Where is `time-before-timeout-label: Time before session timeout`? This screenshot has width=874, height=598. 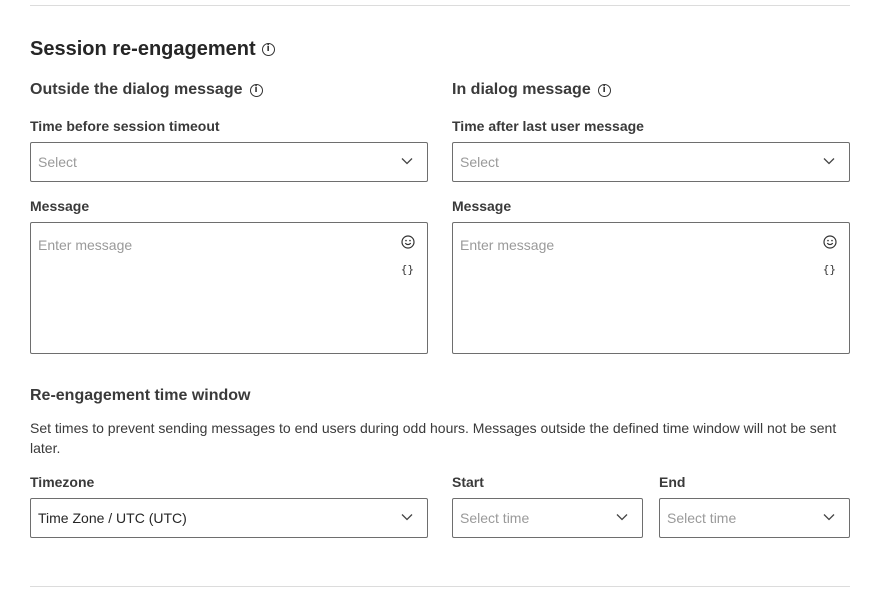
time-before-timeout-label: Time before session timeout is located at coordinates (125, 126).